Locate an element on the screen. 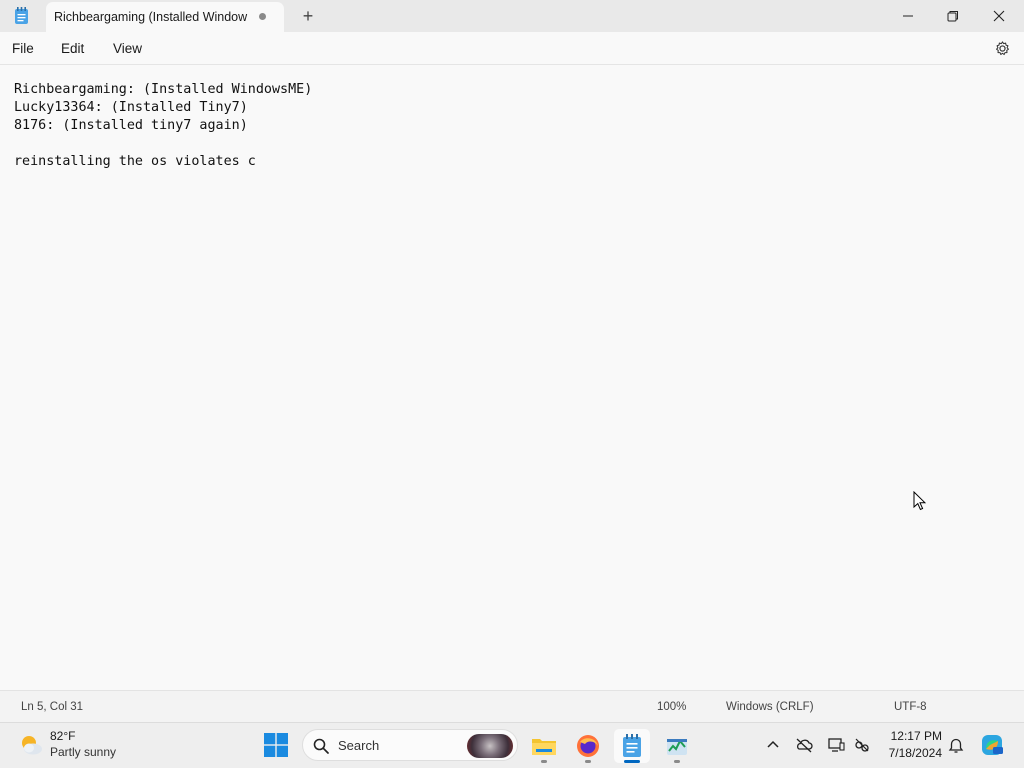 The width and height of the screenshot is (1024, 768). weather-description: Partly sunny is located at coordinates (83, 752).